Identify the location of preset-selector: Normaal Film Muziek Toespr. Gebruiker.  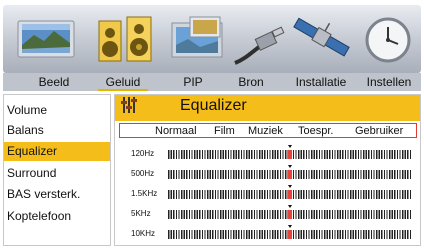
(268, 130).